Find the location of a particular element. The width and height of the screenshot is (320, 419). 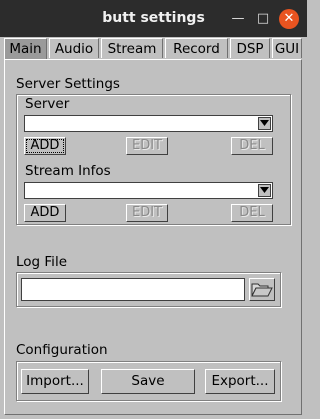

stream-infos-select is located at coordinates (148, 190).